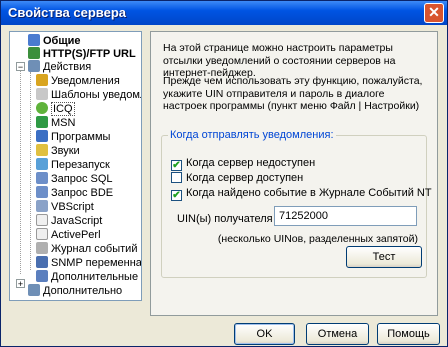 The width and height of the screenshot is (448, 347). Describe the element at coordinates (42, 262) in the screenshot. I see `snmp-icon` at that location.